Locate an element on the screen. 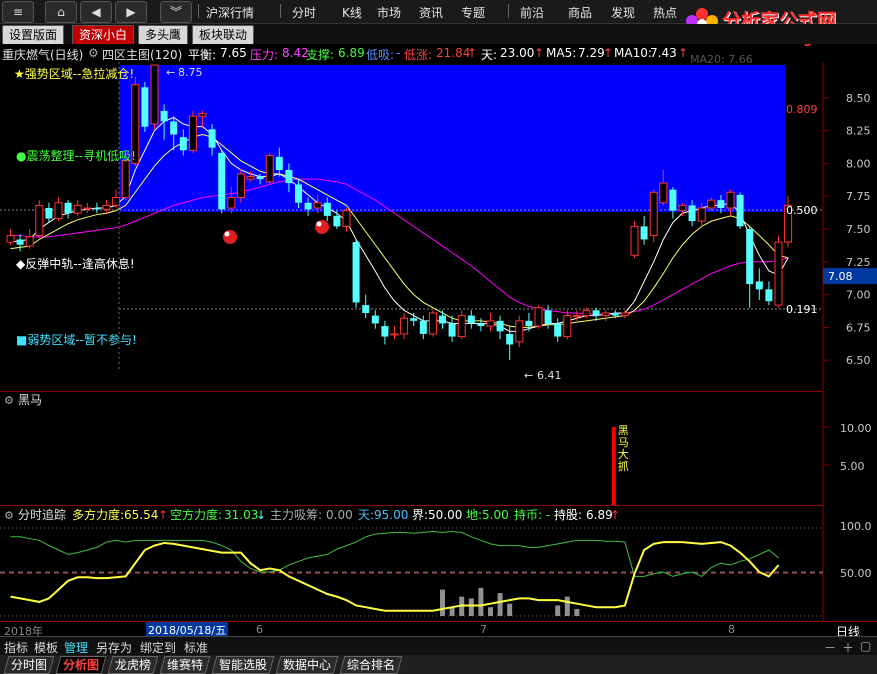  standard-button: 标准 is located at coordinates (196, 647).